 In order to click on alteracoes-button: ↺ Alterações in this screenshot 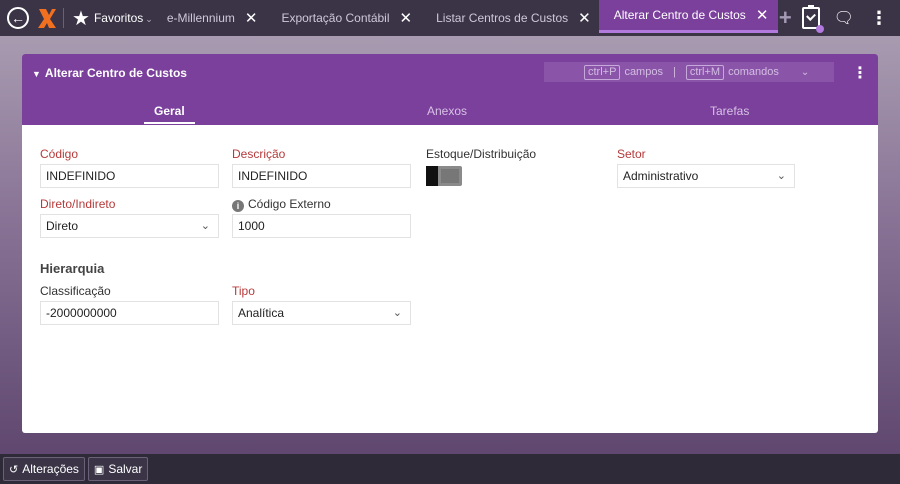, I will do `click(44, 469)`.